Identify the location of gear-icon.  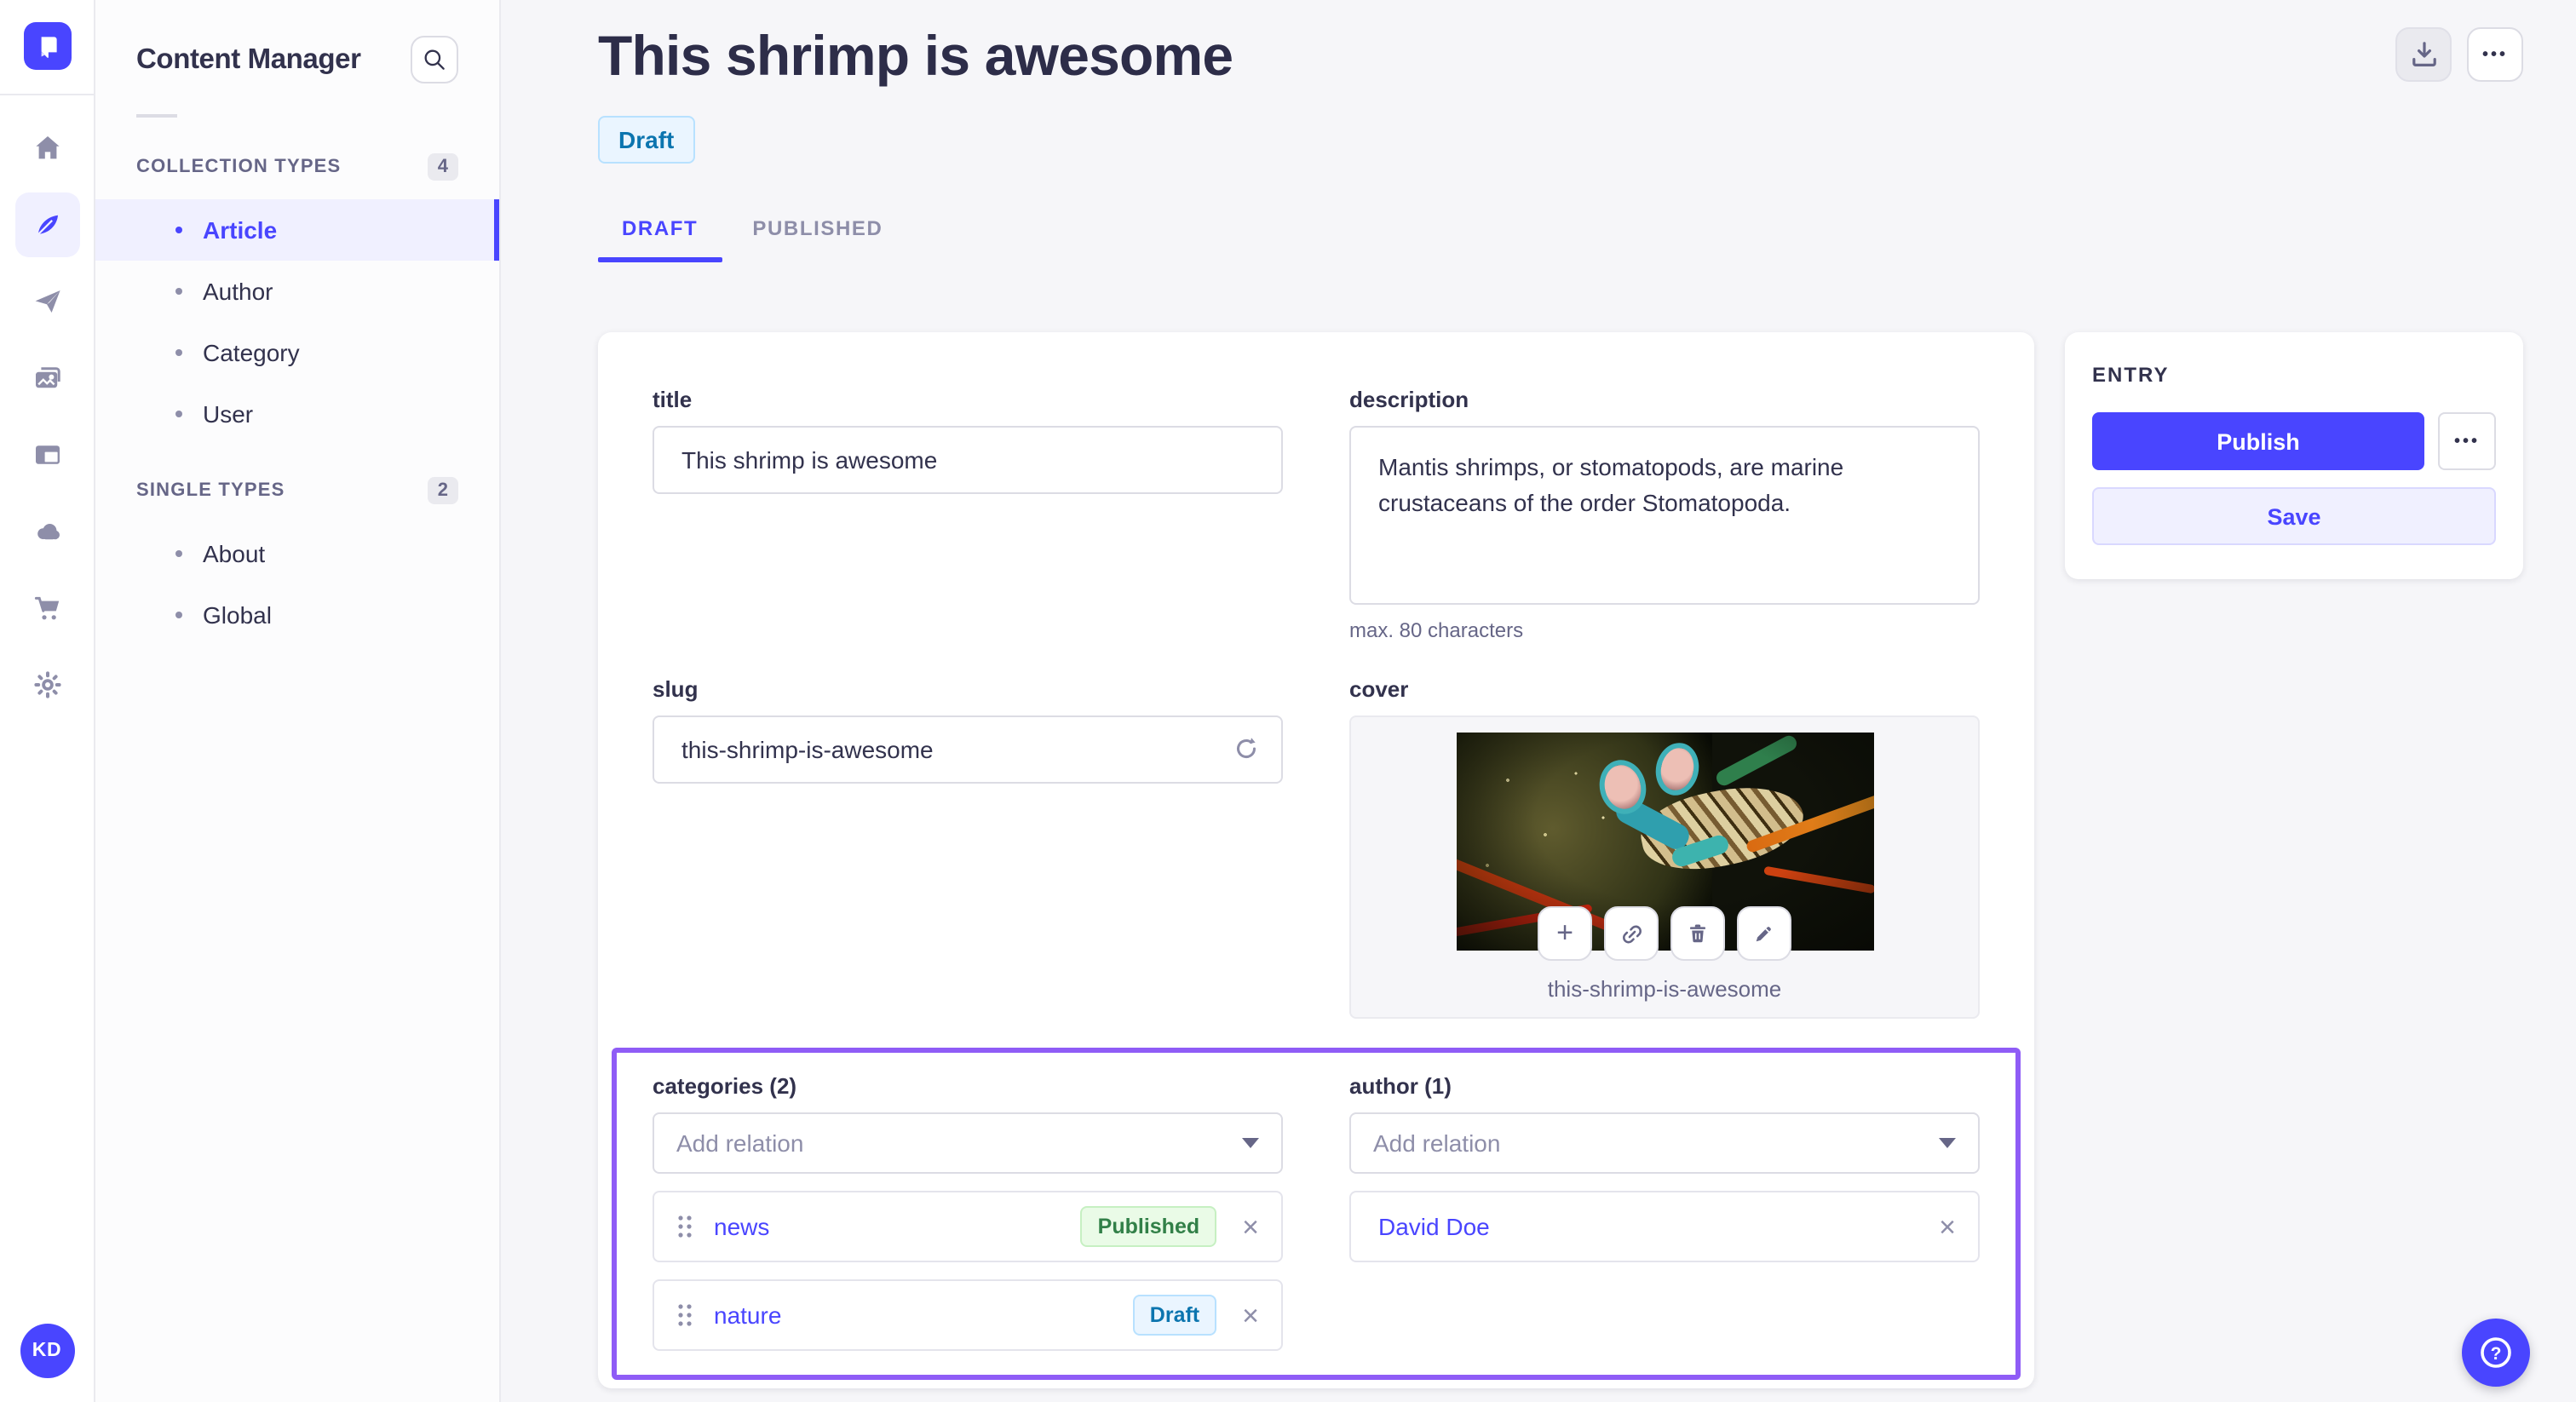
(46, 684).